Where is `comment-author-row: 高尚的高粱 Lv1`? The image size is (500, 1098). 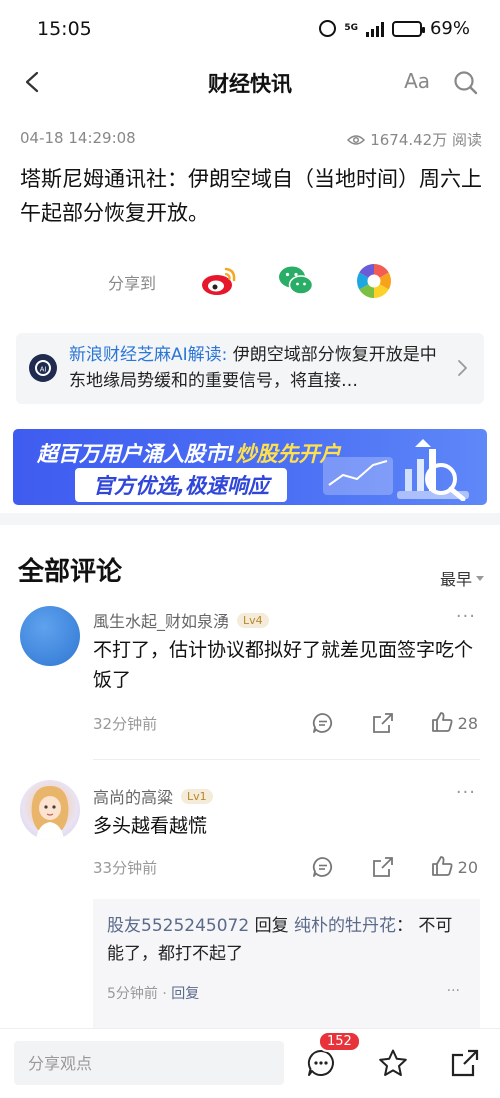
comment-author-row: 高尚的高粱 Lv1 is located at coordinates (153, 796).